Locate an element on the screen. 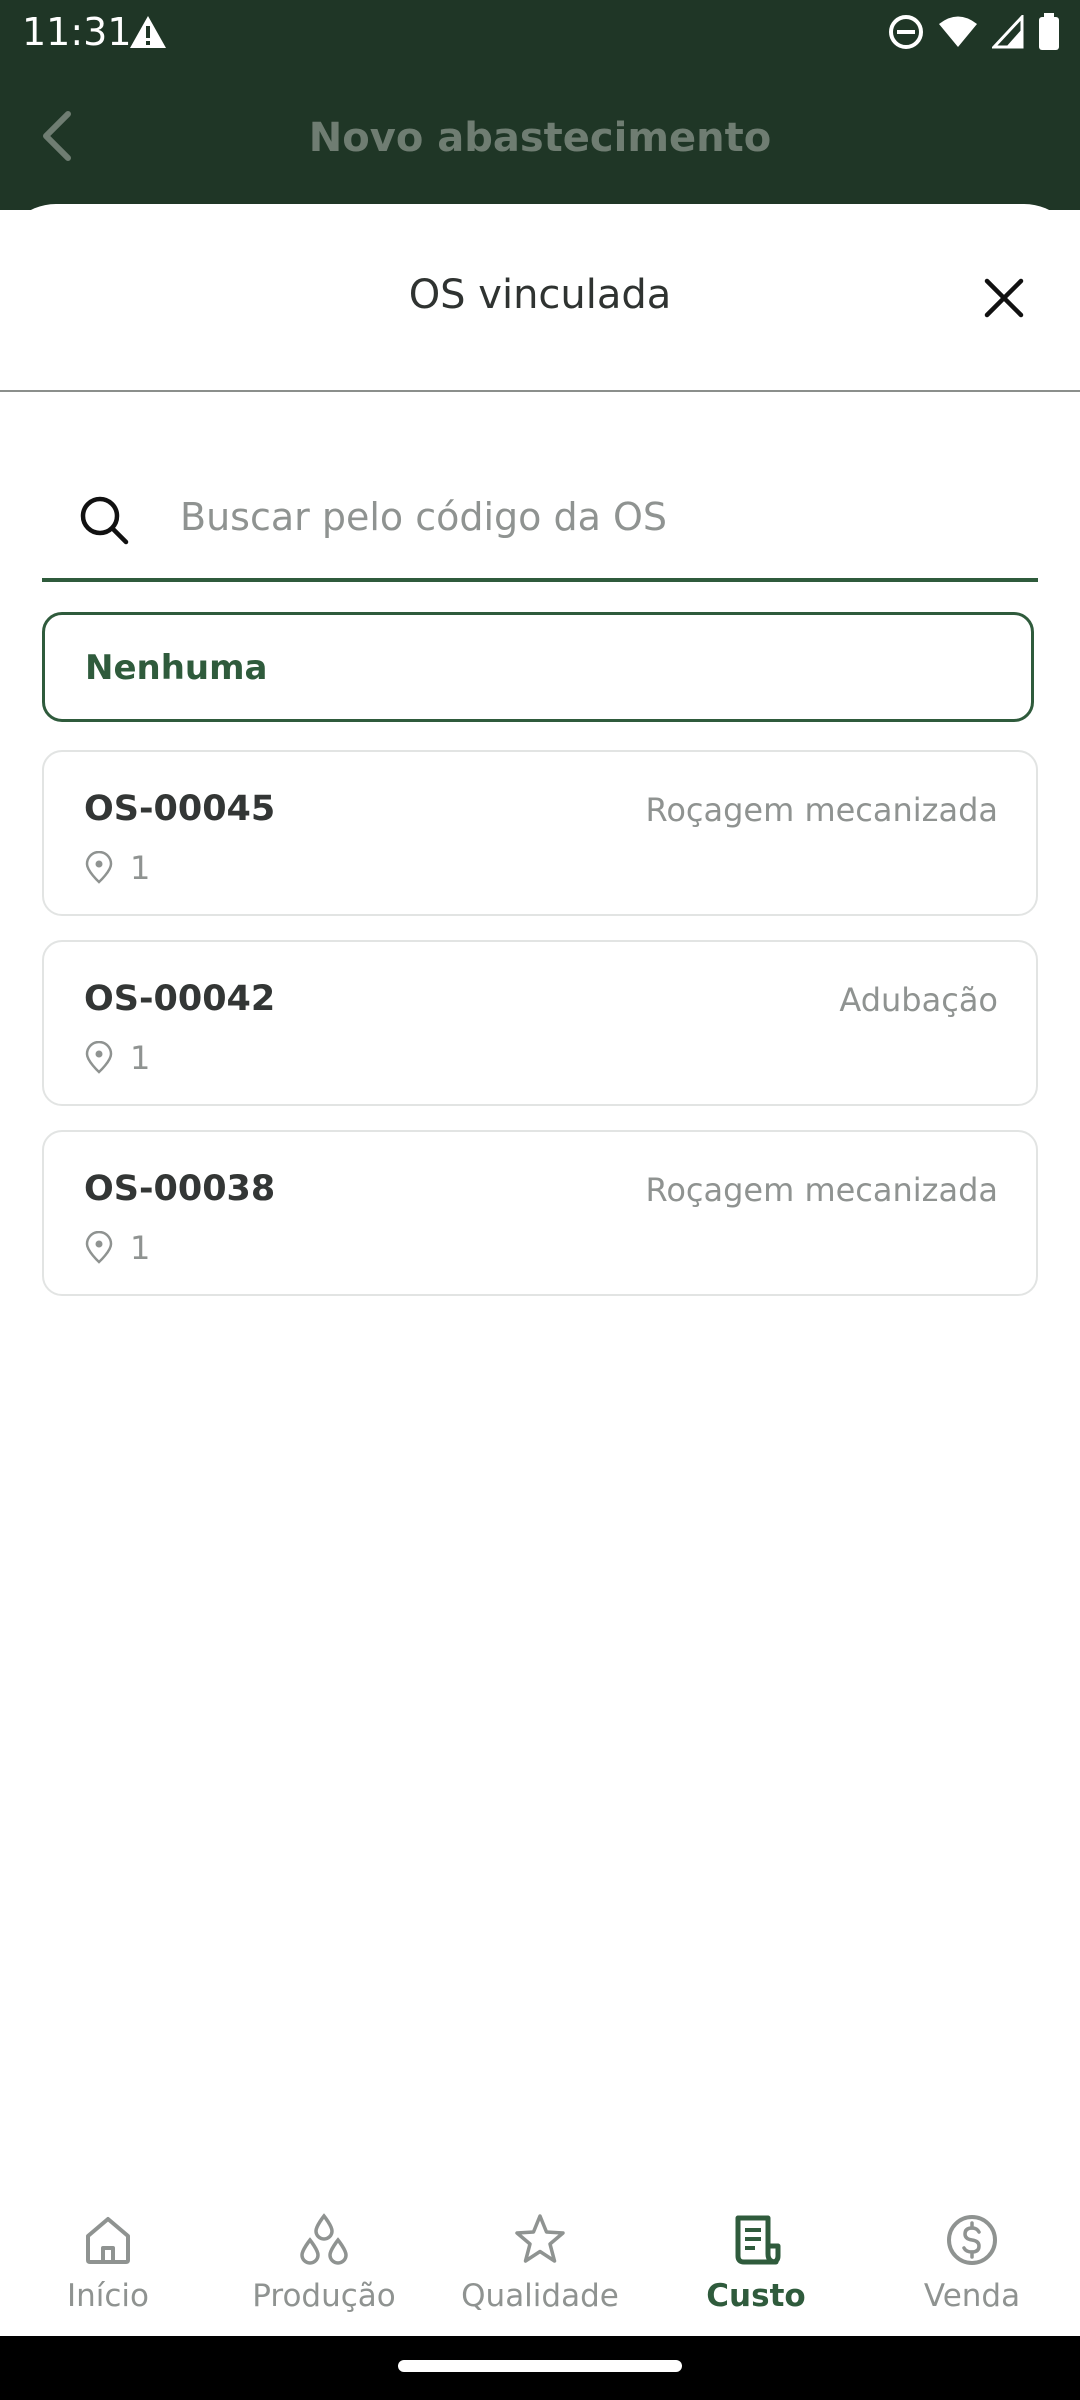  search-input is located at coordinates (590, 517).